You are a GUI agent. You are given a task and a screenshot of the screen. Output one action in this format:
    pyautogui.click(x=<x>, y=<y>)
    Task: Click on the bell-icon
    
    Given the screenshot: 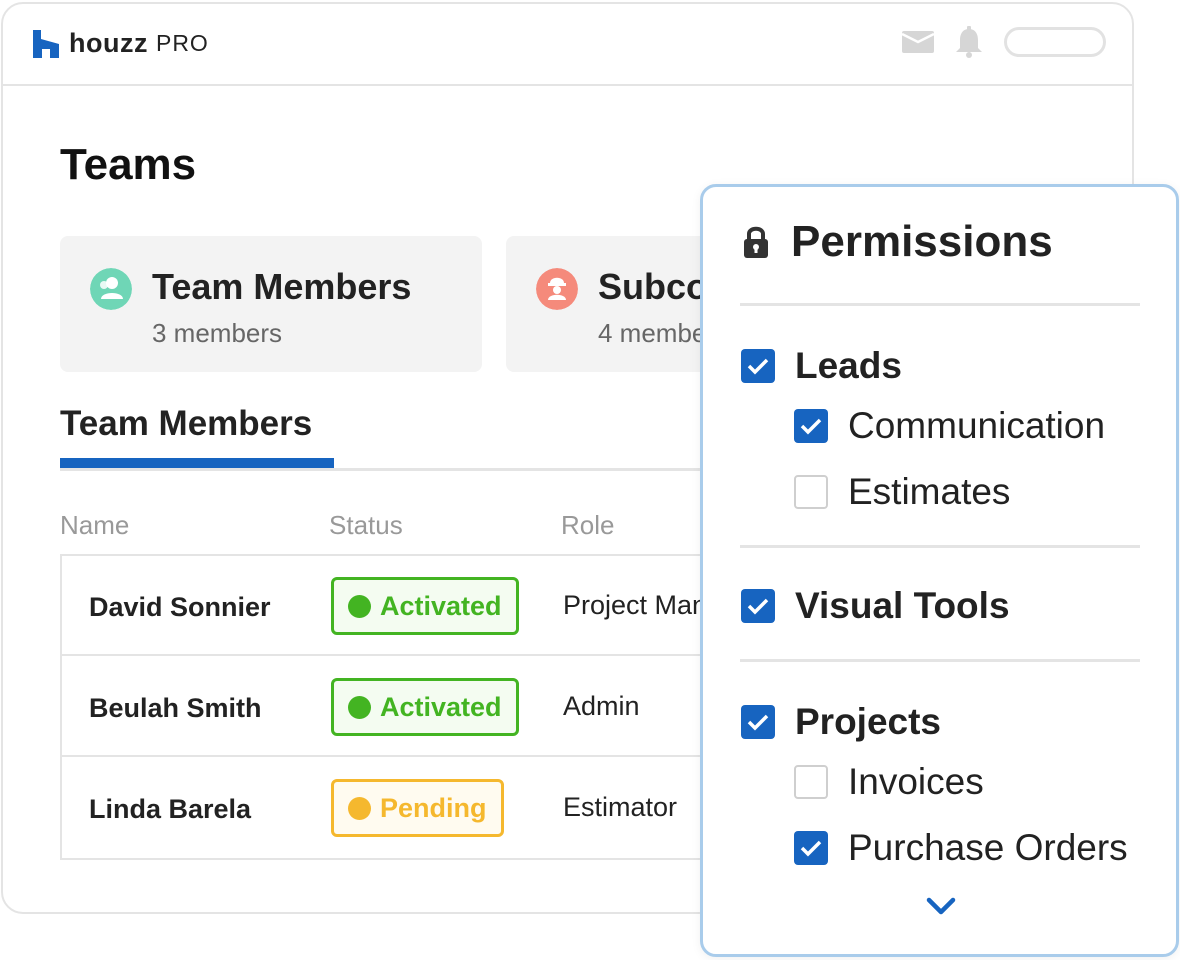 What is the action you would take?
    pyautogui.click(x=969, y=42)
    